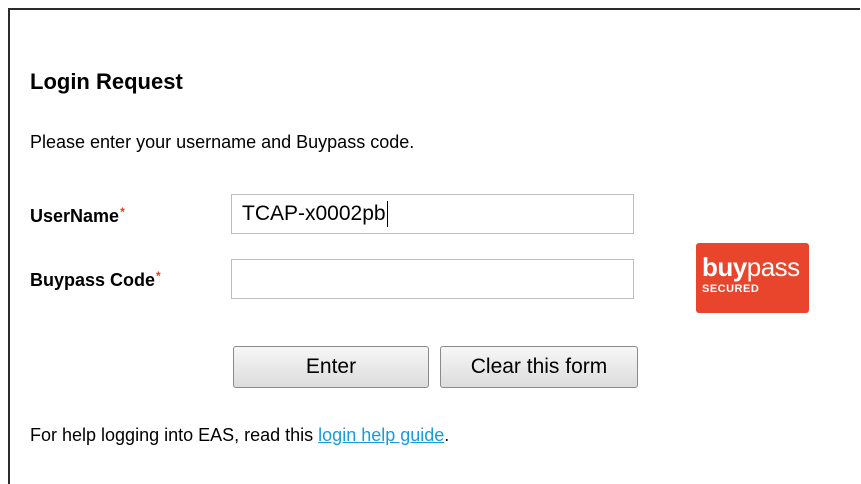  Describe the element at coordinates (381, 435) in the screenshot. I see `login-help-guide-link: login help guide` at that location.